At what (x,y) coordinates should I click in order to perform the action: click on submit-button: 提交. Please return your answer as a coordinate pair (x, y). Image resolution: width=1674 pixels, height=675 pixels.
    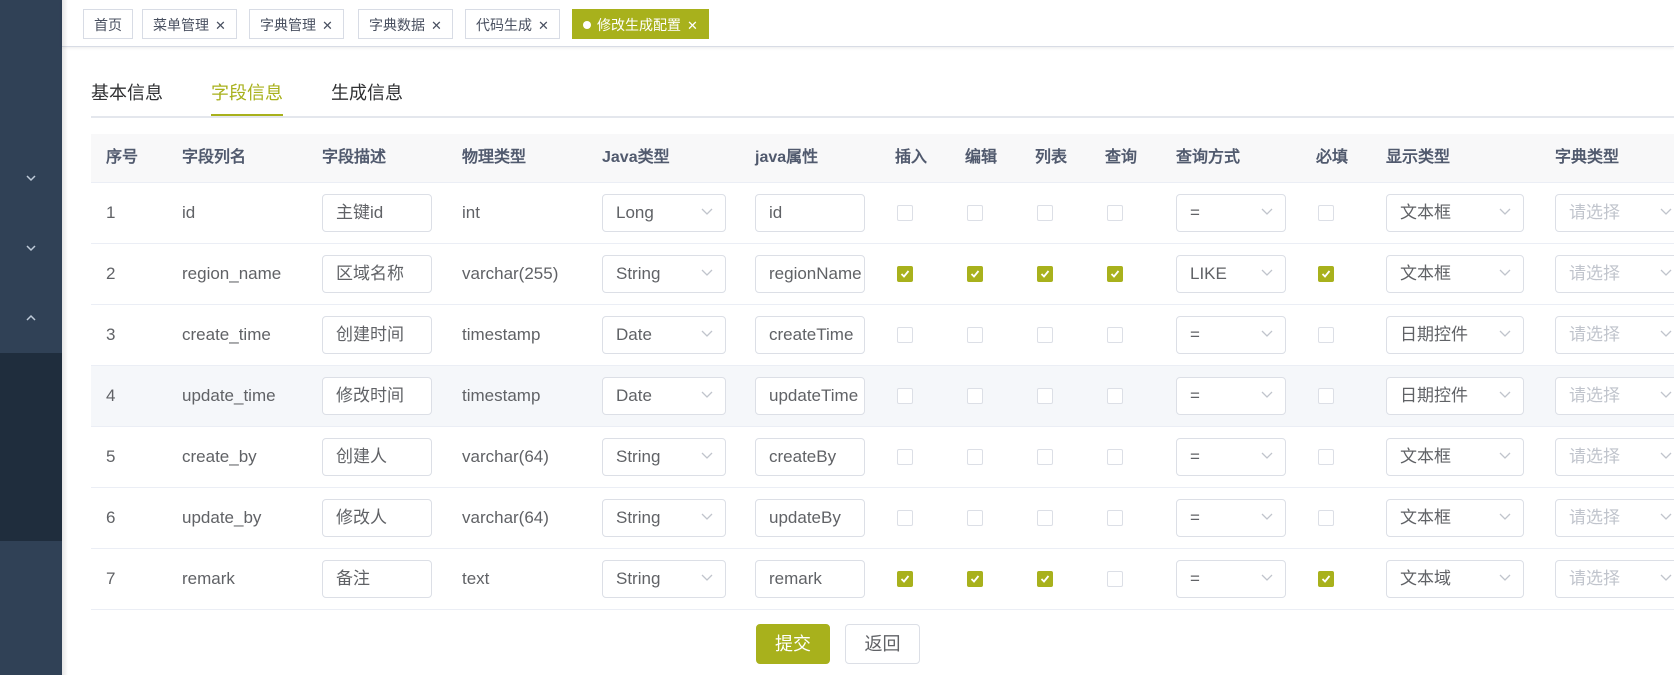
    Looking at the image, I should click on (793, 644).